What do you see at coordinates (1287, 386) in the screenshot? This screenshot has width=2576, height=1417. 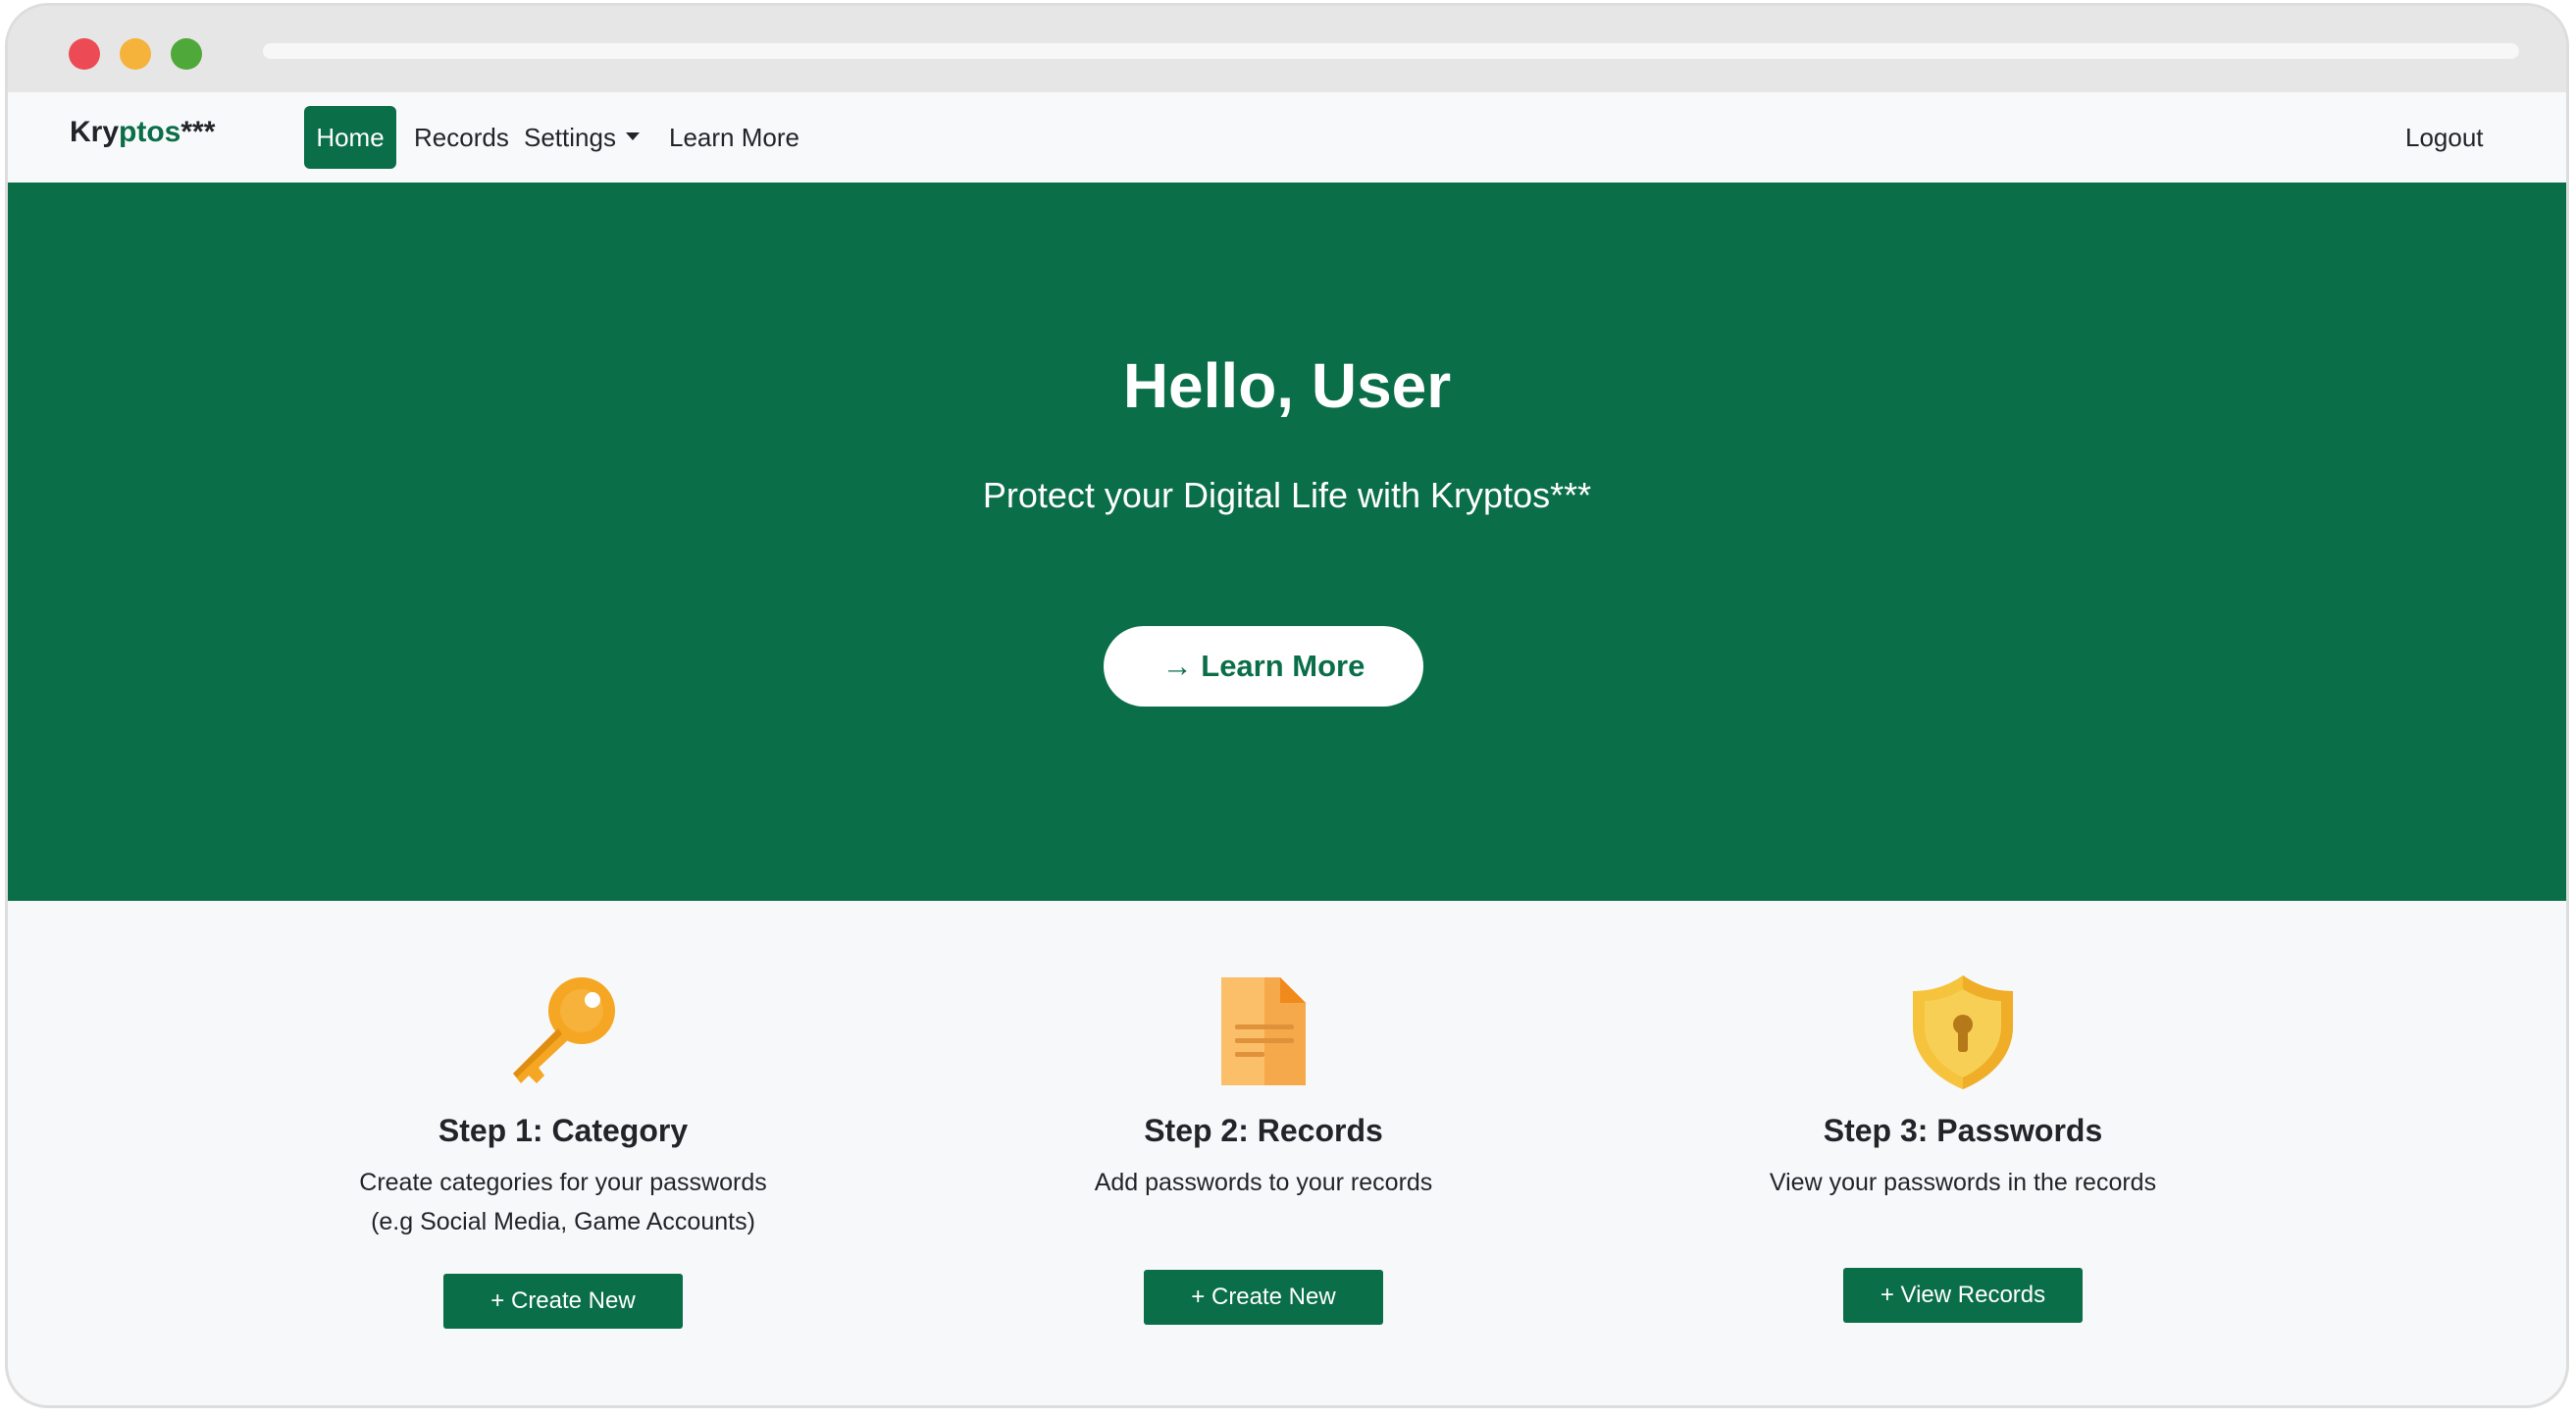 I see `hero-title: Hello, User` at bounding box center [1287, 386].